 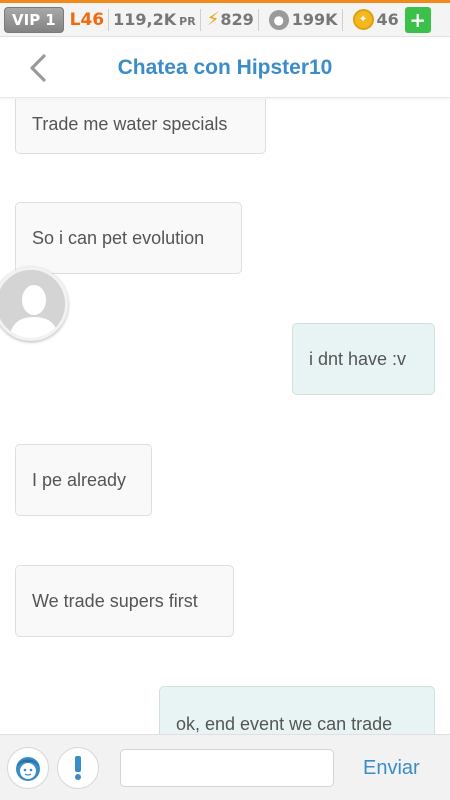 I want to click on message-bubble: ok, end event we can trade, so click(x=297, y=710).